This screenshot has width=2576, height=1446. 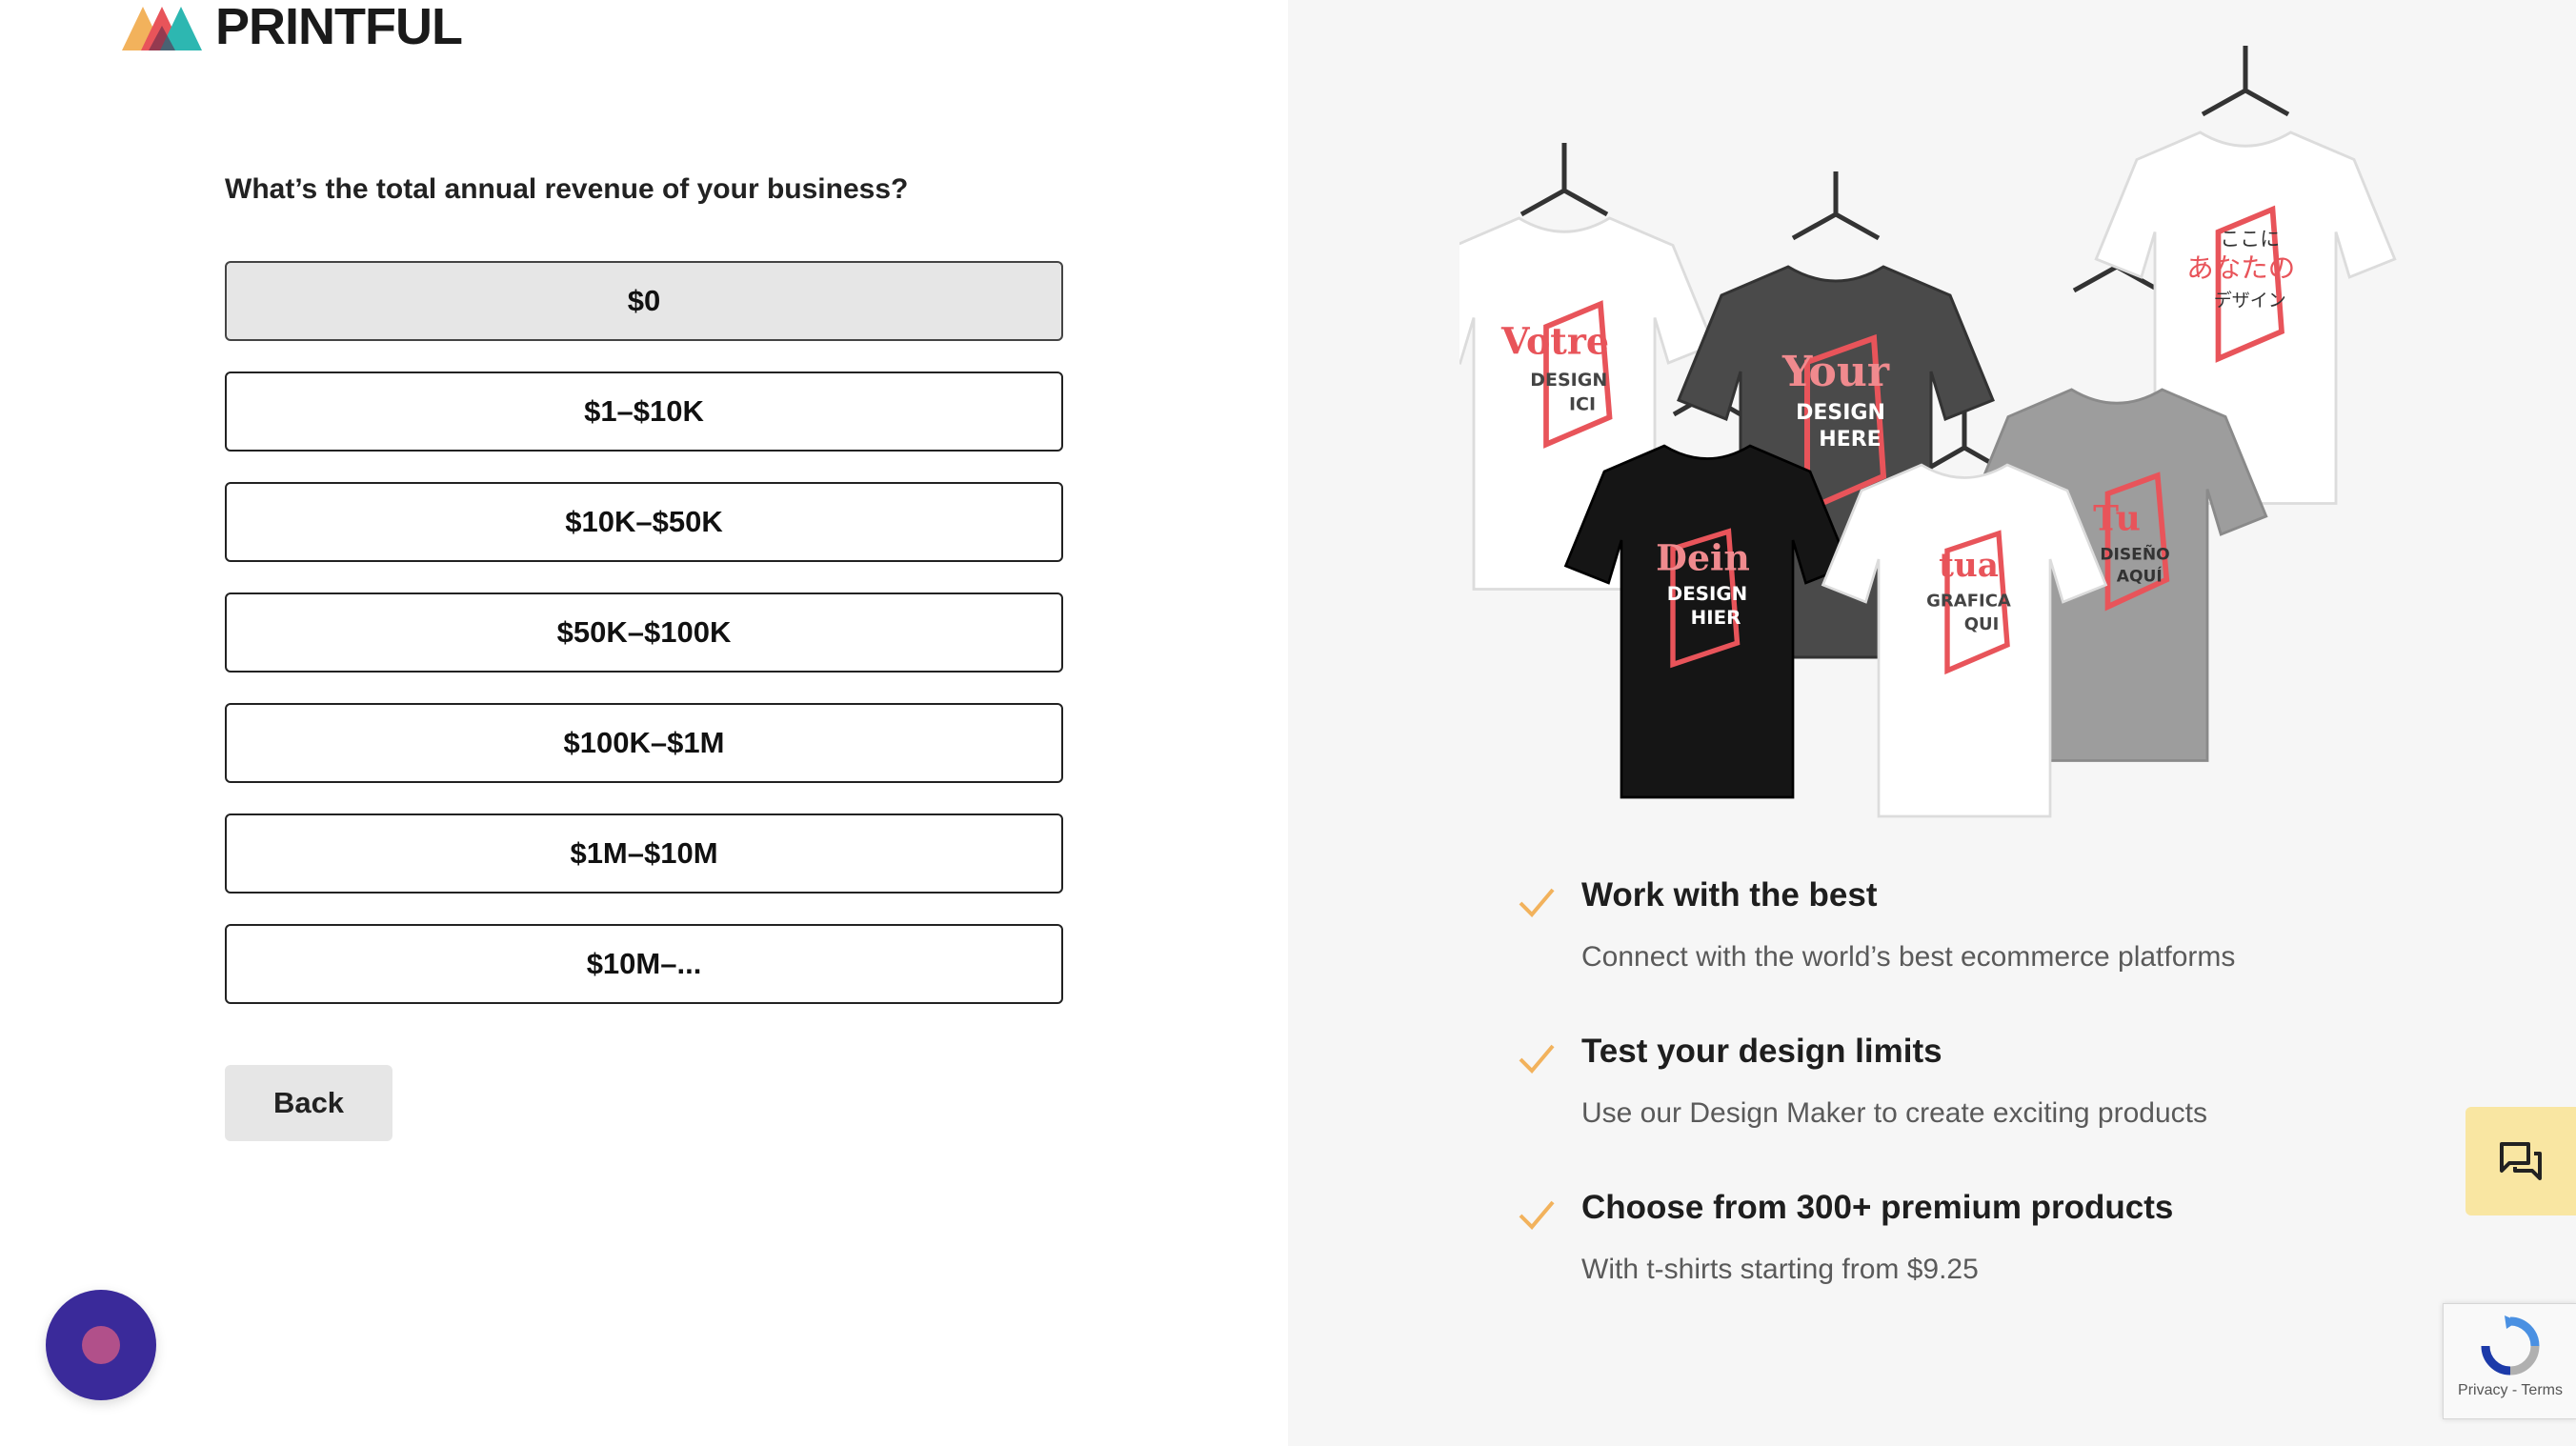 I want to click on back-button: Back, so click(x=309, y=1103).